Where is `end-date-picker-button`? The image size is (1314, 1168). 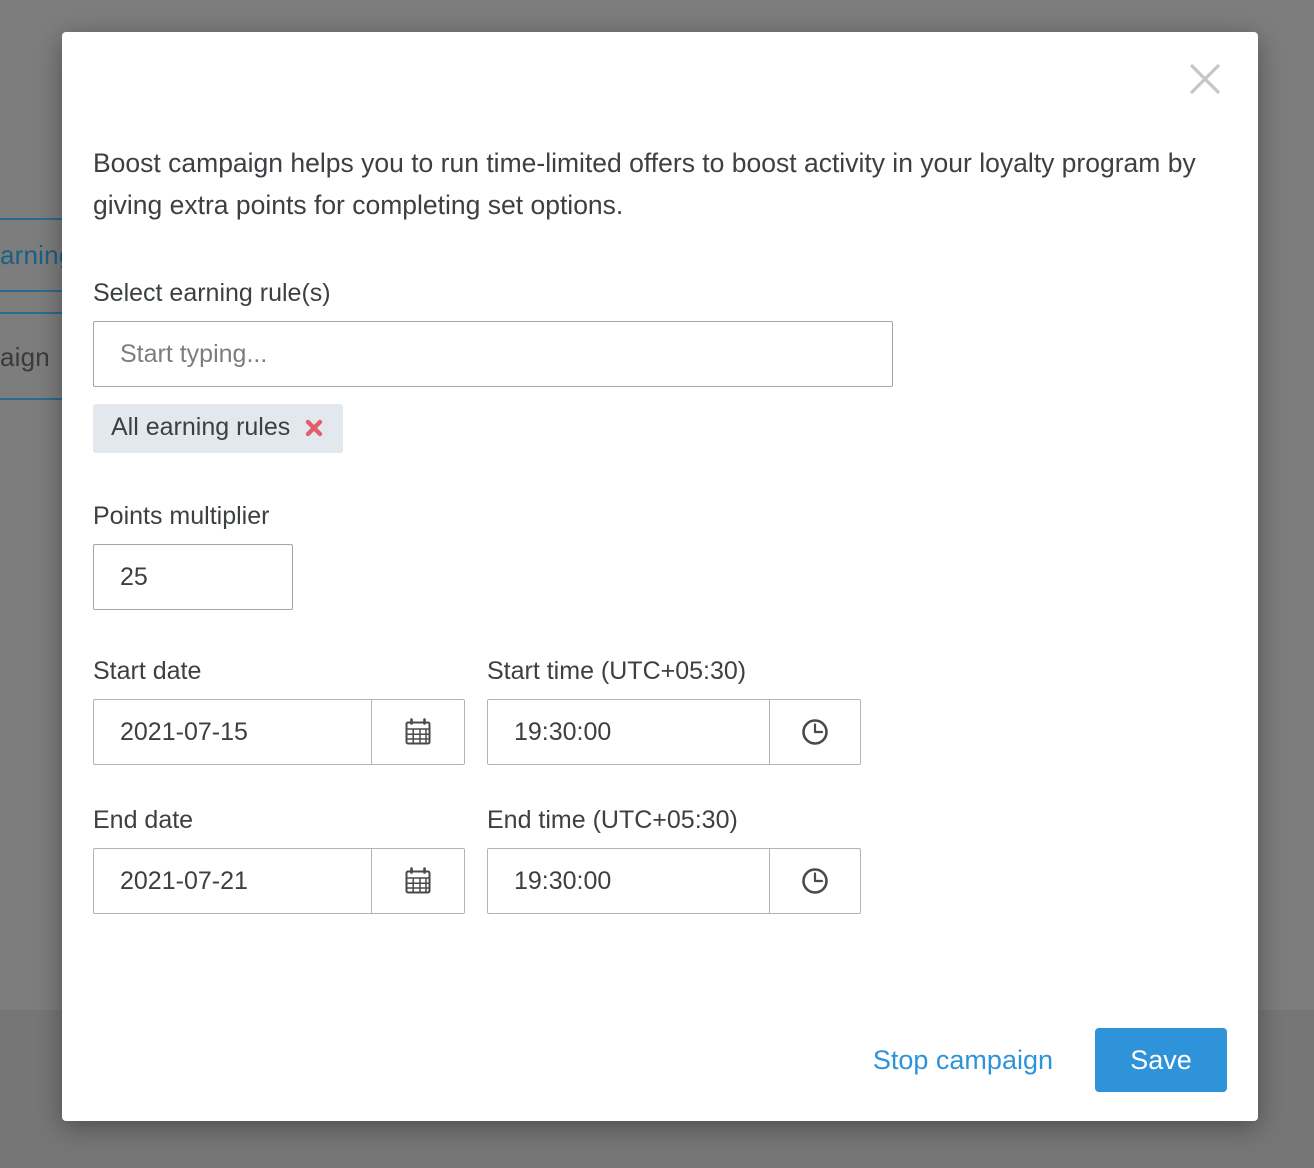
end-date-picker-button is located at coordinates (418, 881).